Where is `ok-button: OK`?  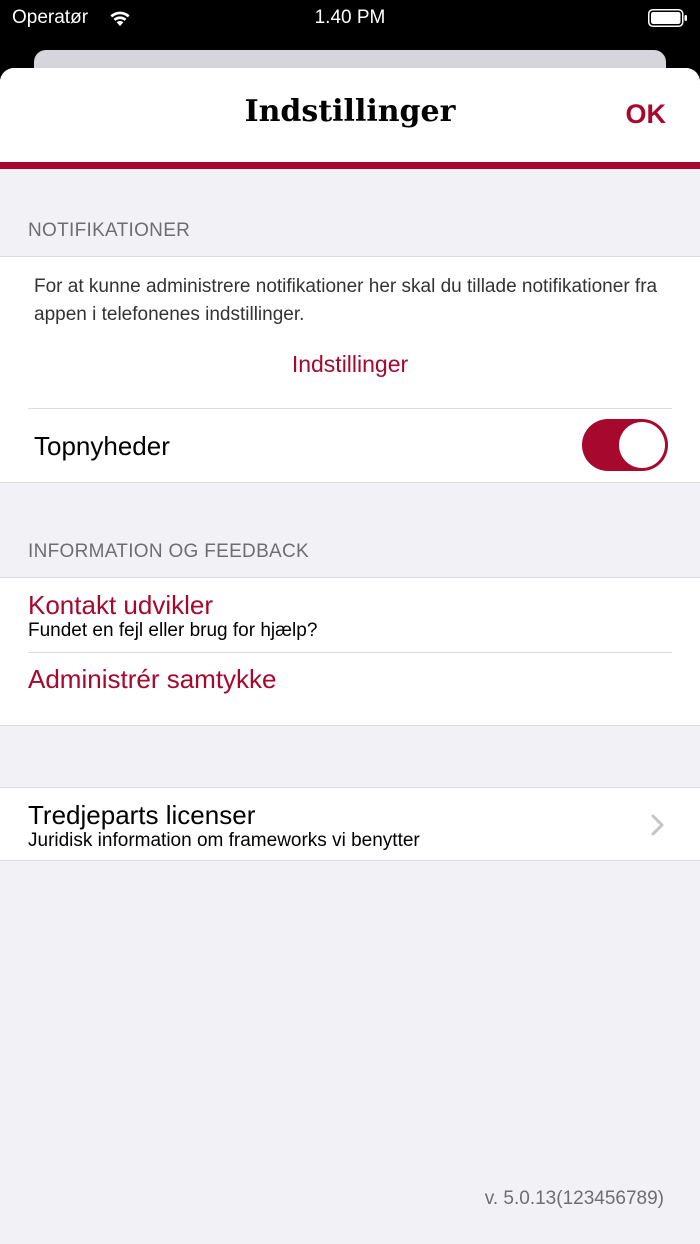
ok-button: OK is located at coordinates (646, 114).